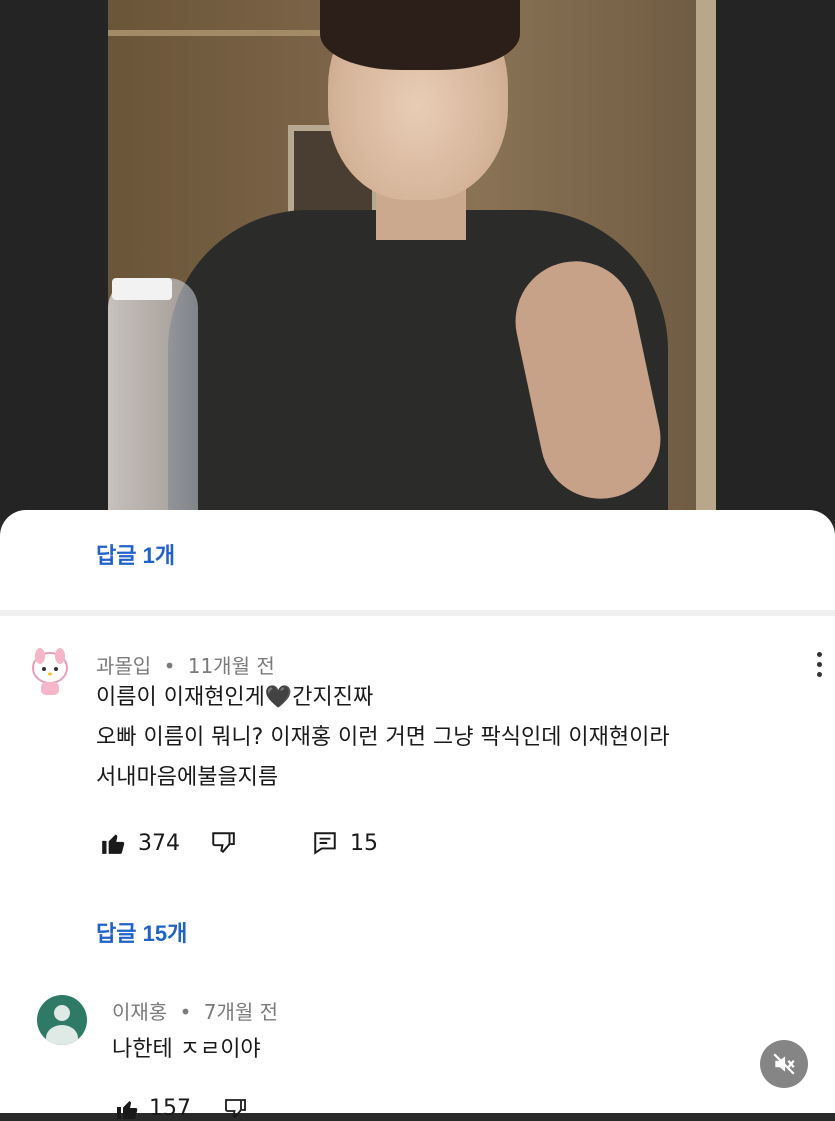 The height and width of the screenshot is (1121, 835). I want to click on comment2-time: 7개월 전, so click(241, 1012).